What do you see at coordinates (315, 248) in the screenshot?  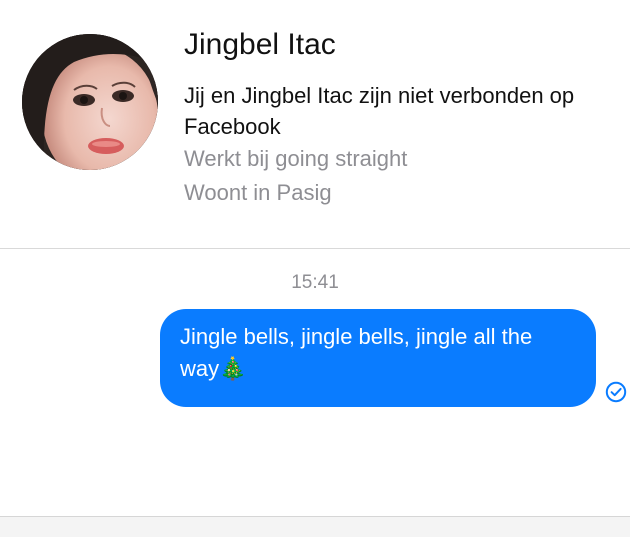 I see `header-divider` at bounding box center [315, 248].